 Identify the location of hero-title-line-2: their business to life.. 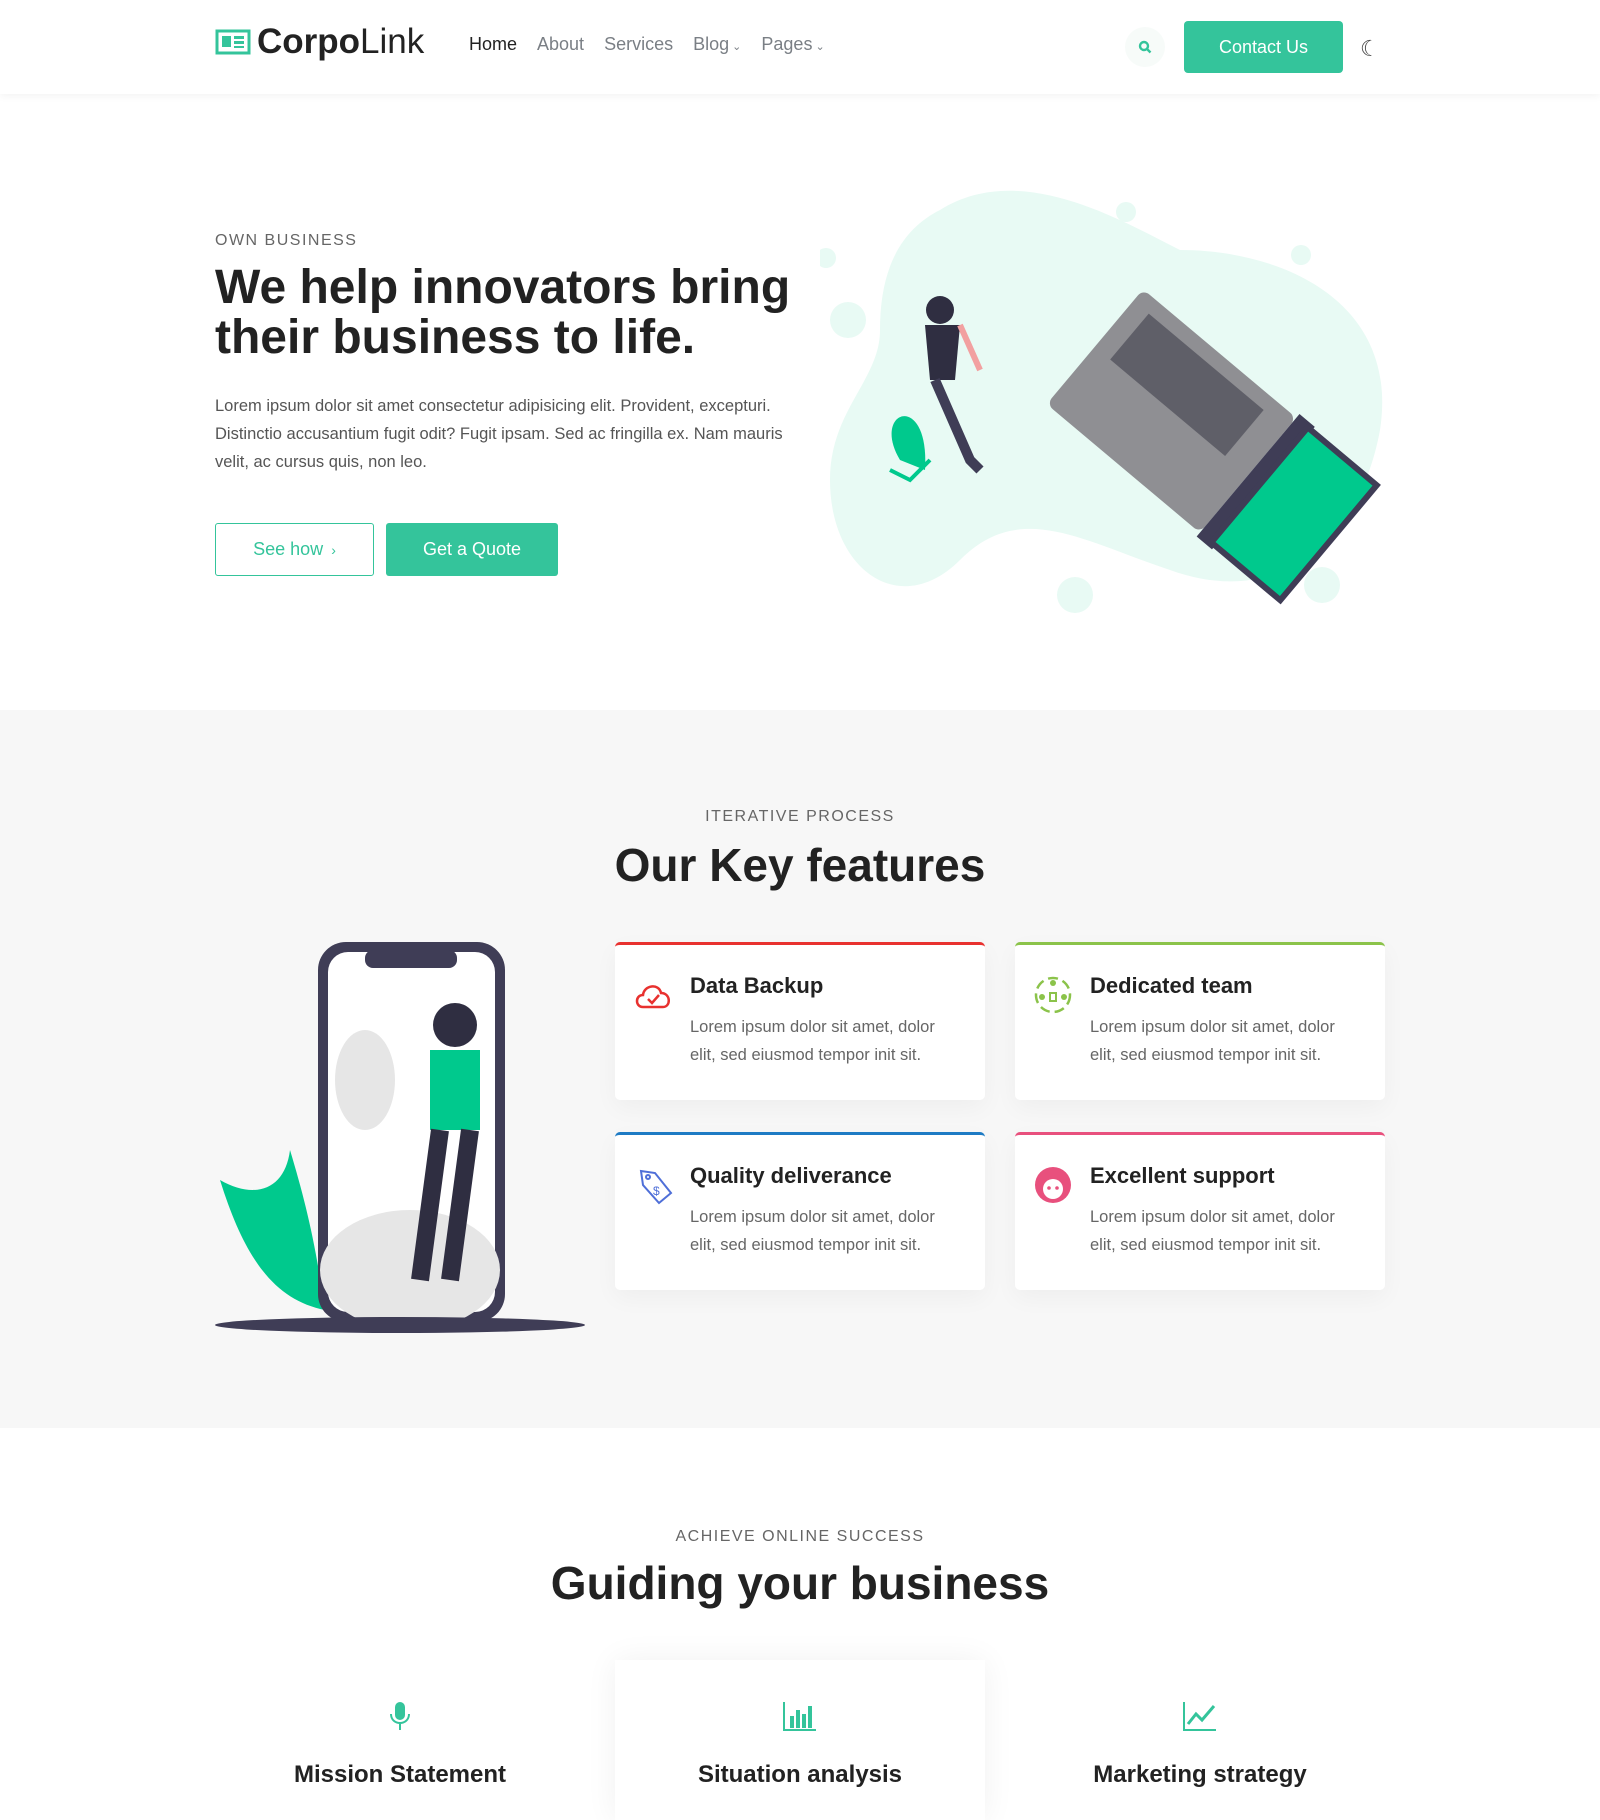
(455, 337).